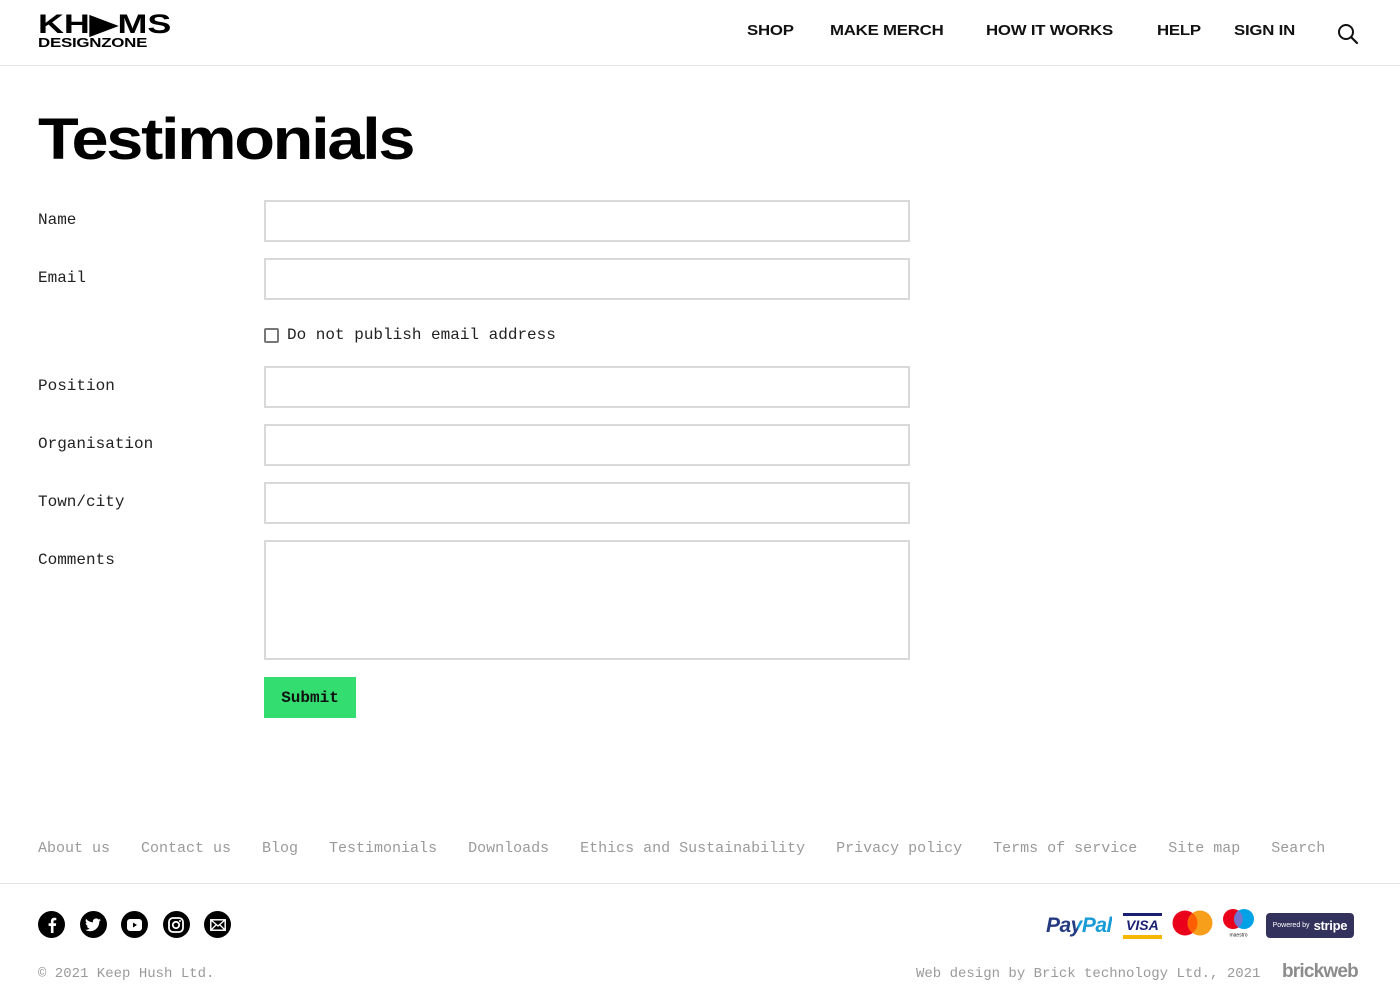 This screenshot has width=1400, height=996. What do you see at coordinates (1238, 925) in the screenshot?
I see `maestro-logo: maestro` at bounding box center [1238, 925].